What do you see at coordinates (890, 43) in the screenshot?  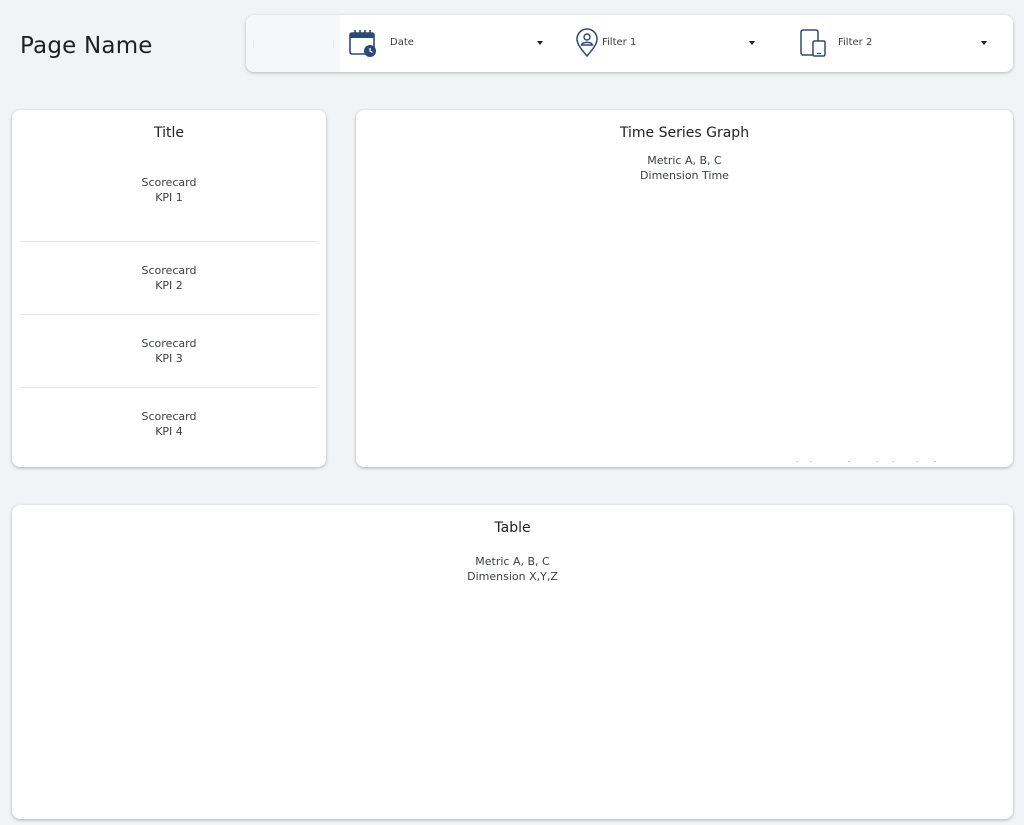 I see `filter-2-dropdown: Filter 2` at bounding box center [890, 43].